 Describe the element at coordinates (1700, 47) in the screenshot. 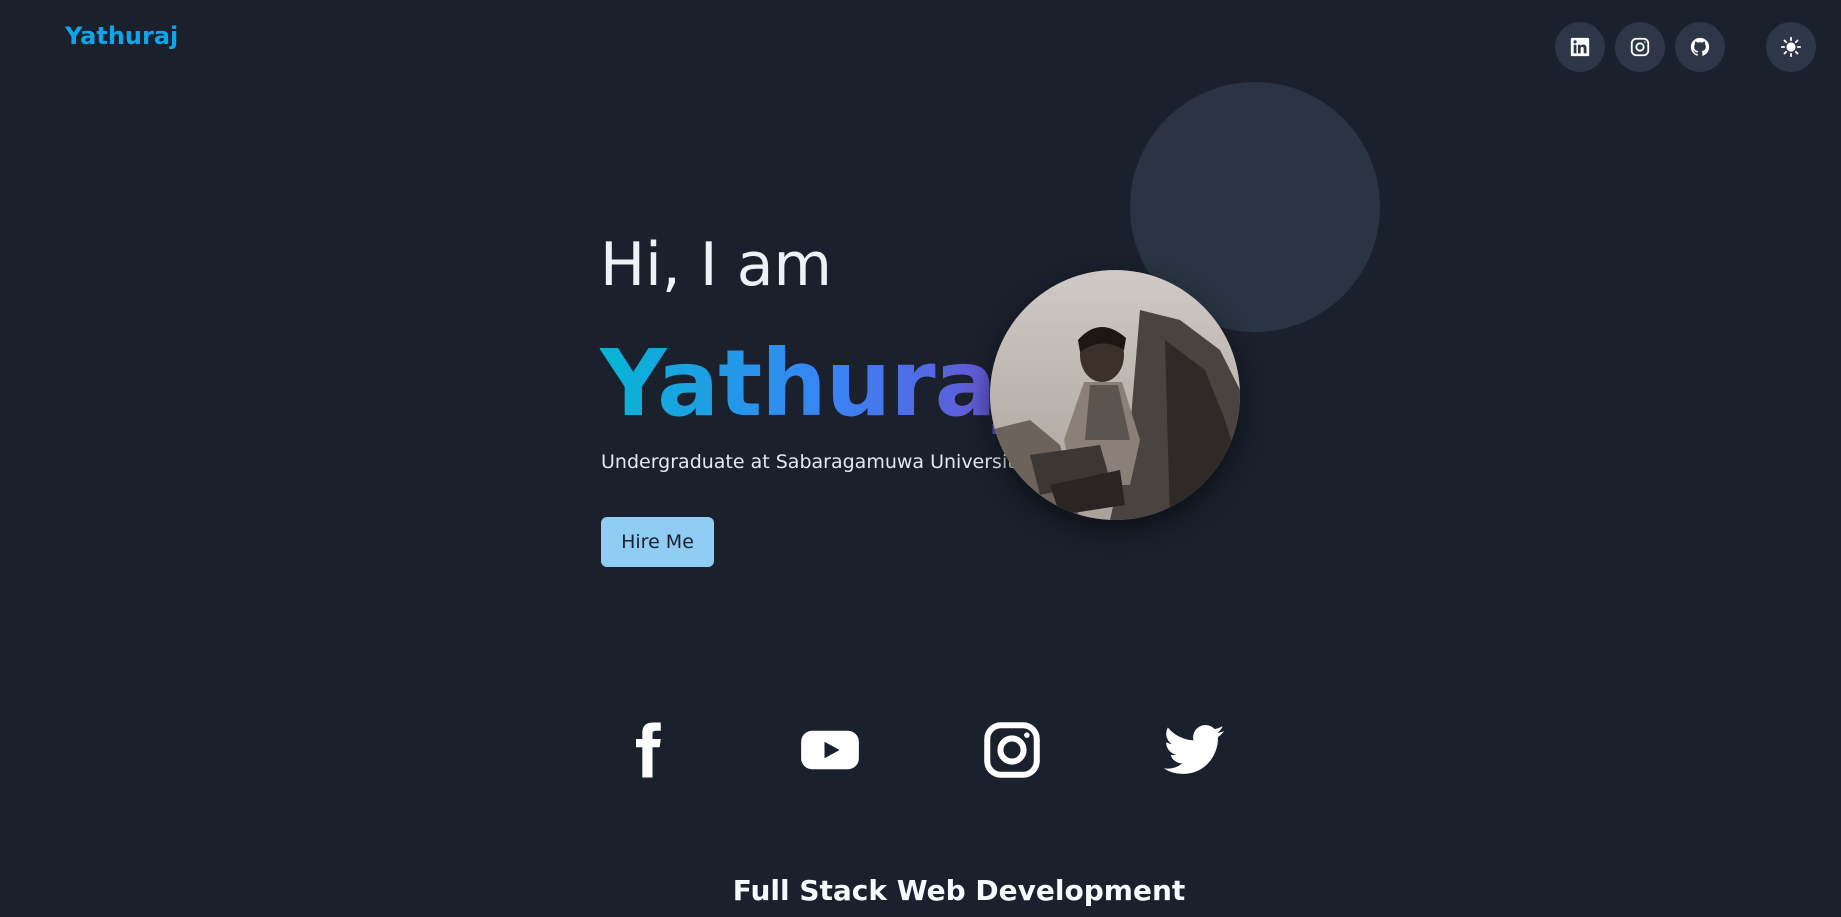

I see `github-icon` at that location.